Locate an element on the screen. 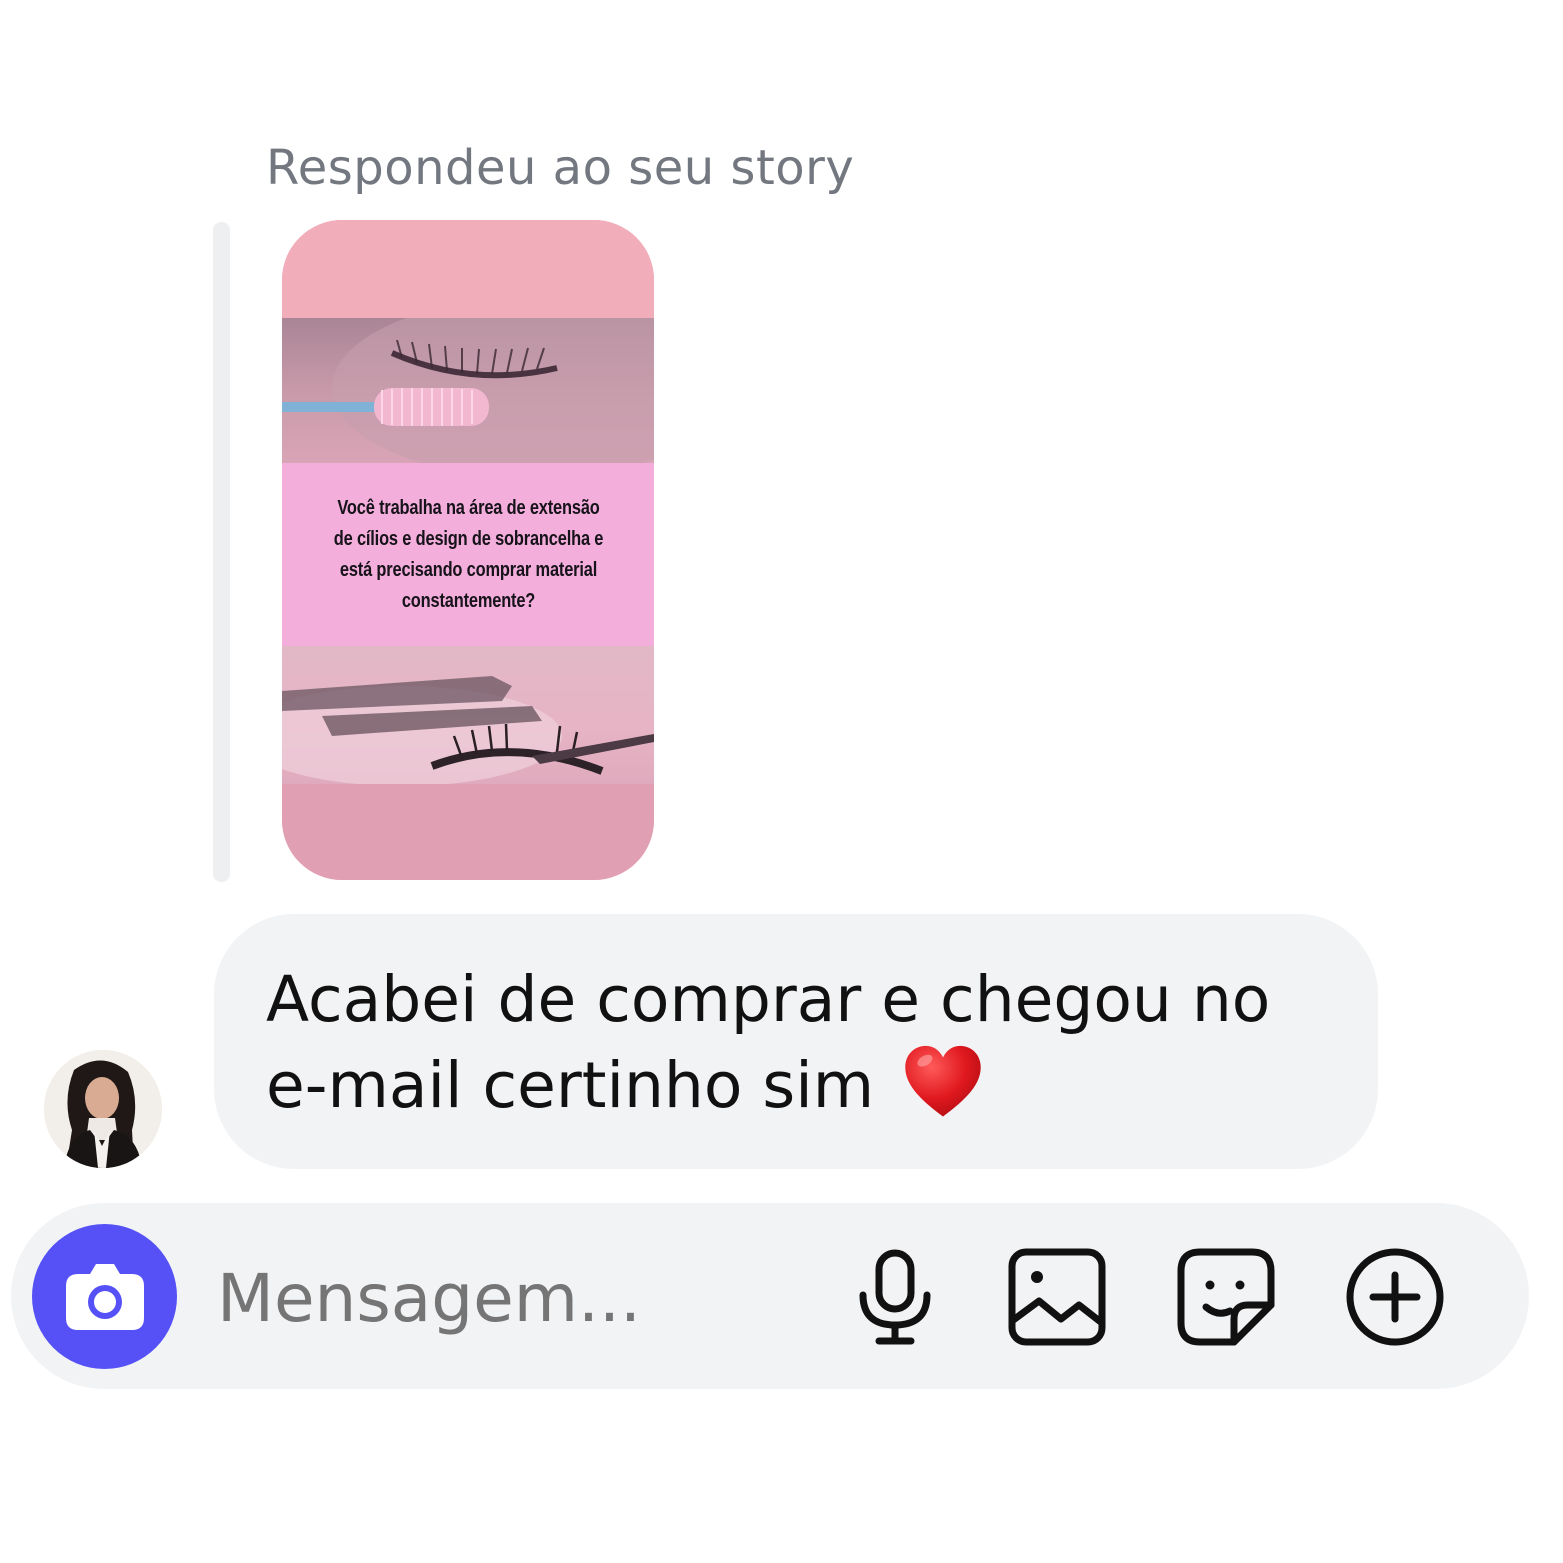  camera-icon is located at coordinates (104, 1296).